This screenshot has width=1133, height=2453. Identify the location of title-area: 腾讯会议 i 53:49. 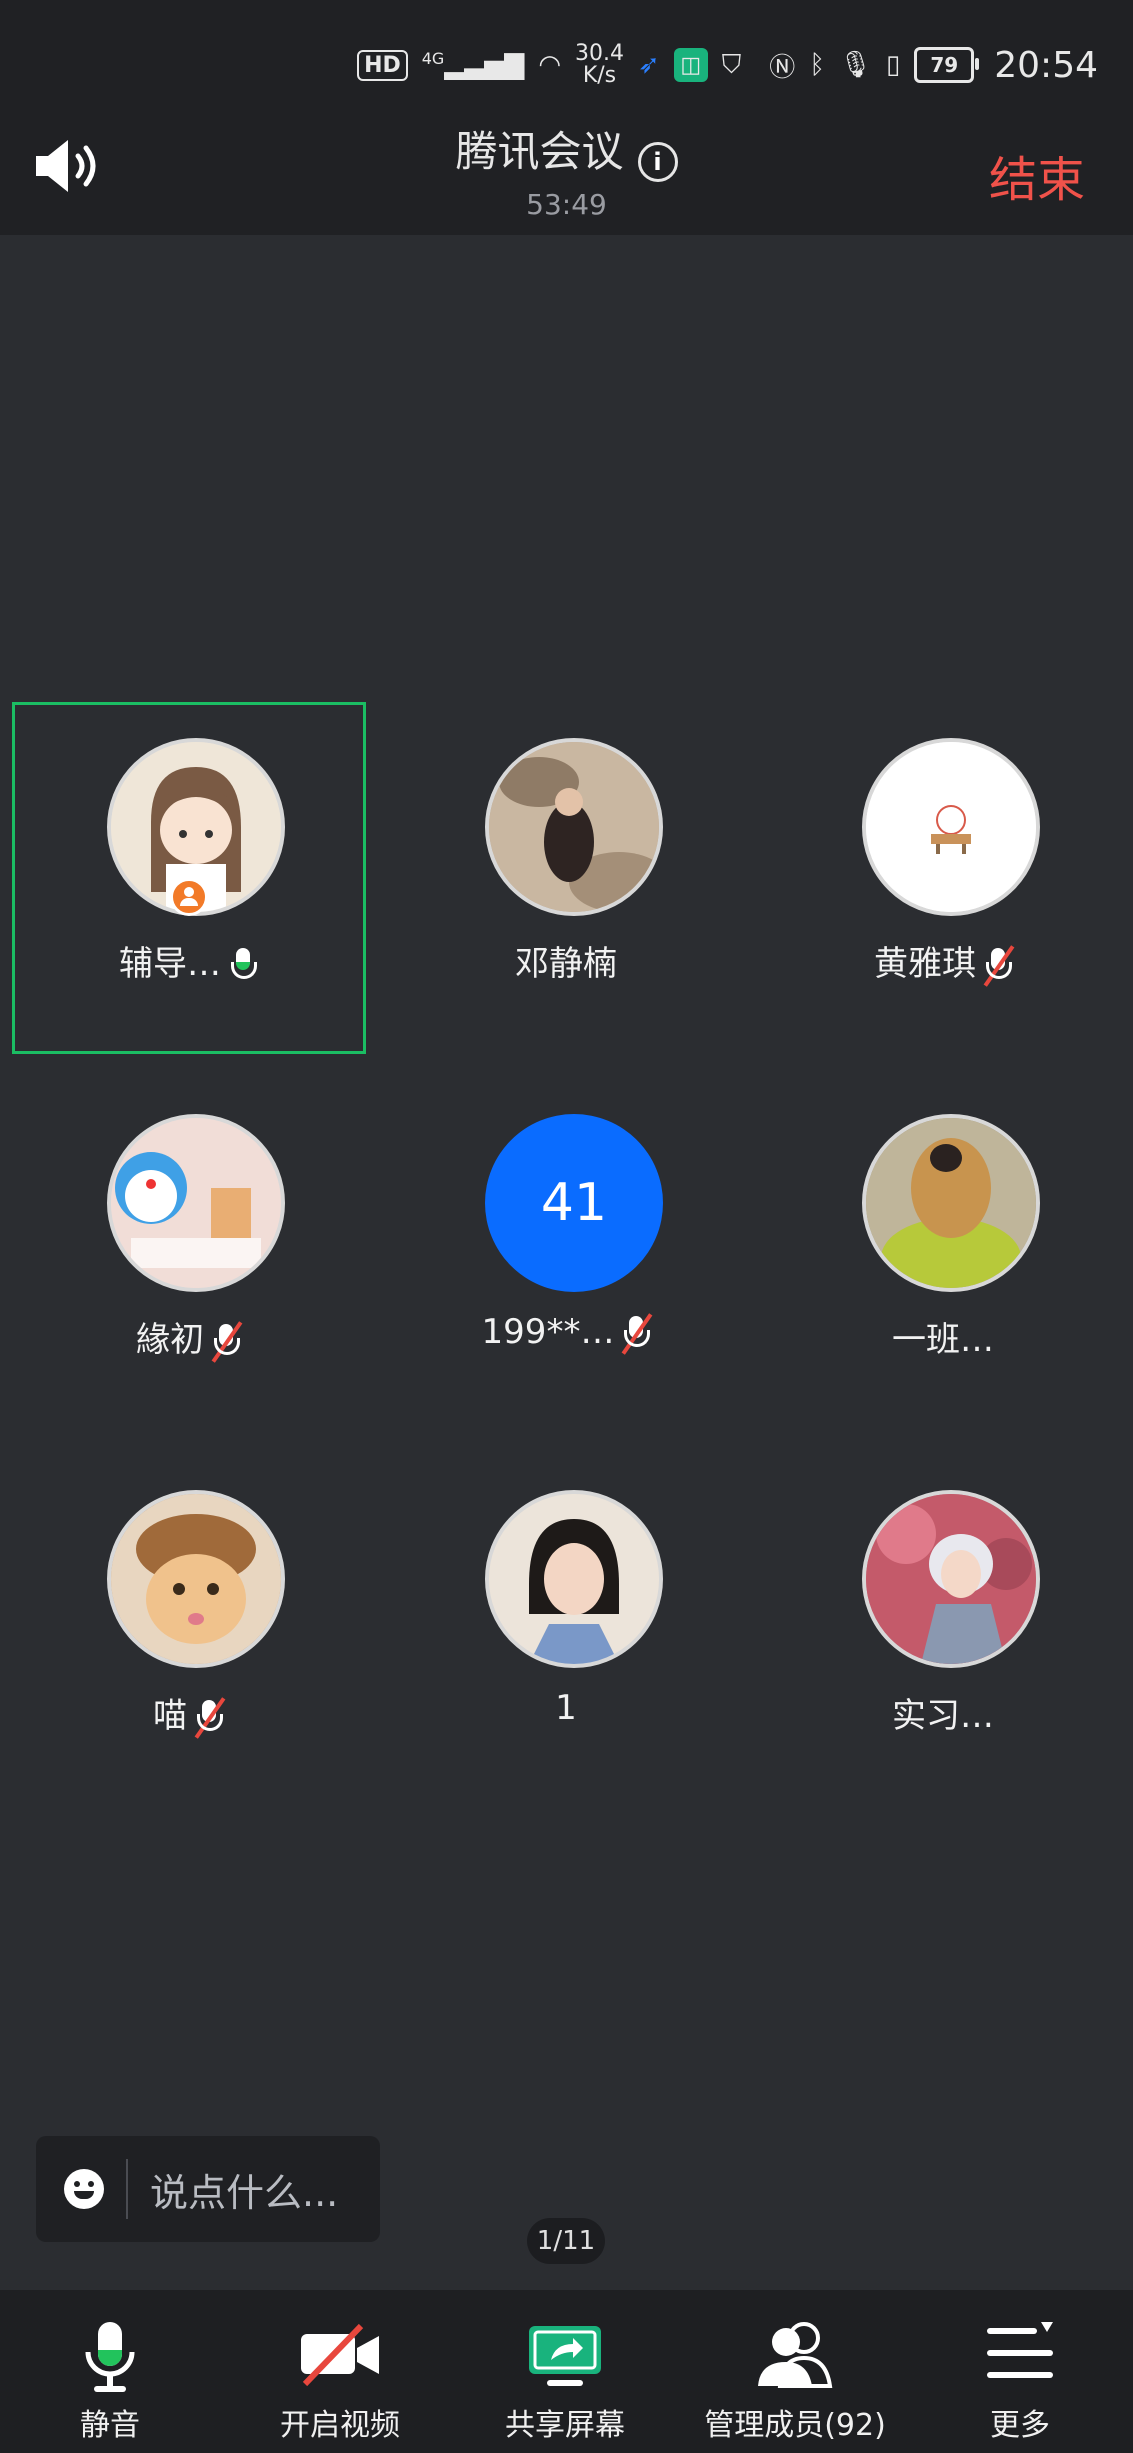
(566, 169).